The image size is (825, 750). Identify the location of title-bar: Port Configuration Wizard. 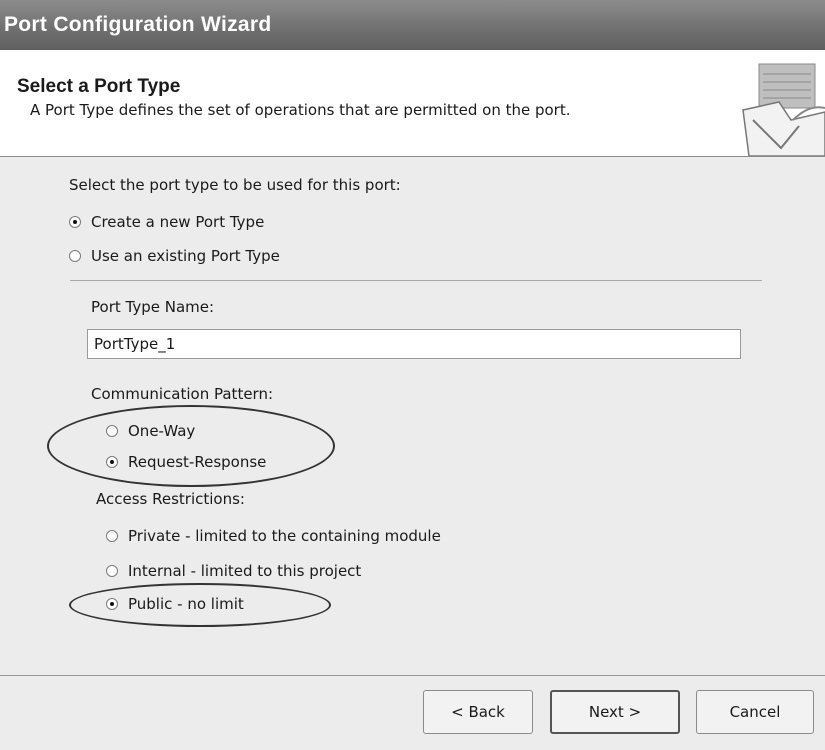
(412, 25).